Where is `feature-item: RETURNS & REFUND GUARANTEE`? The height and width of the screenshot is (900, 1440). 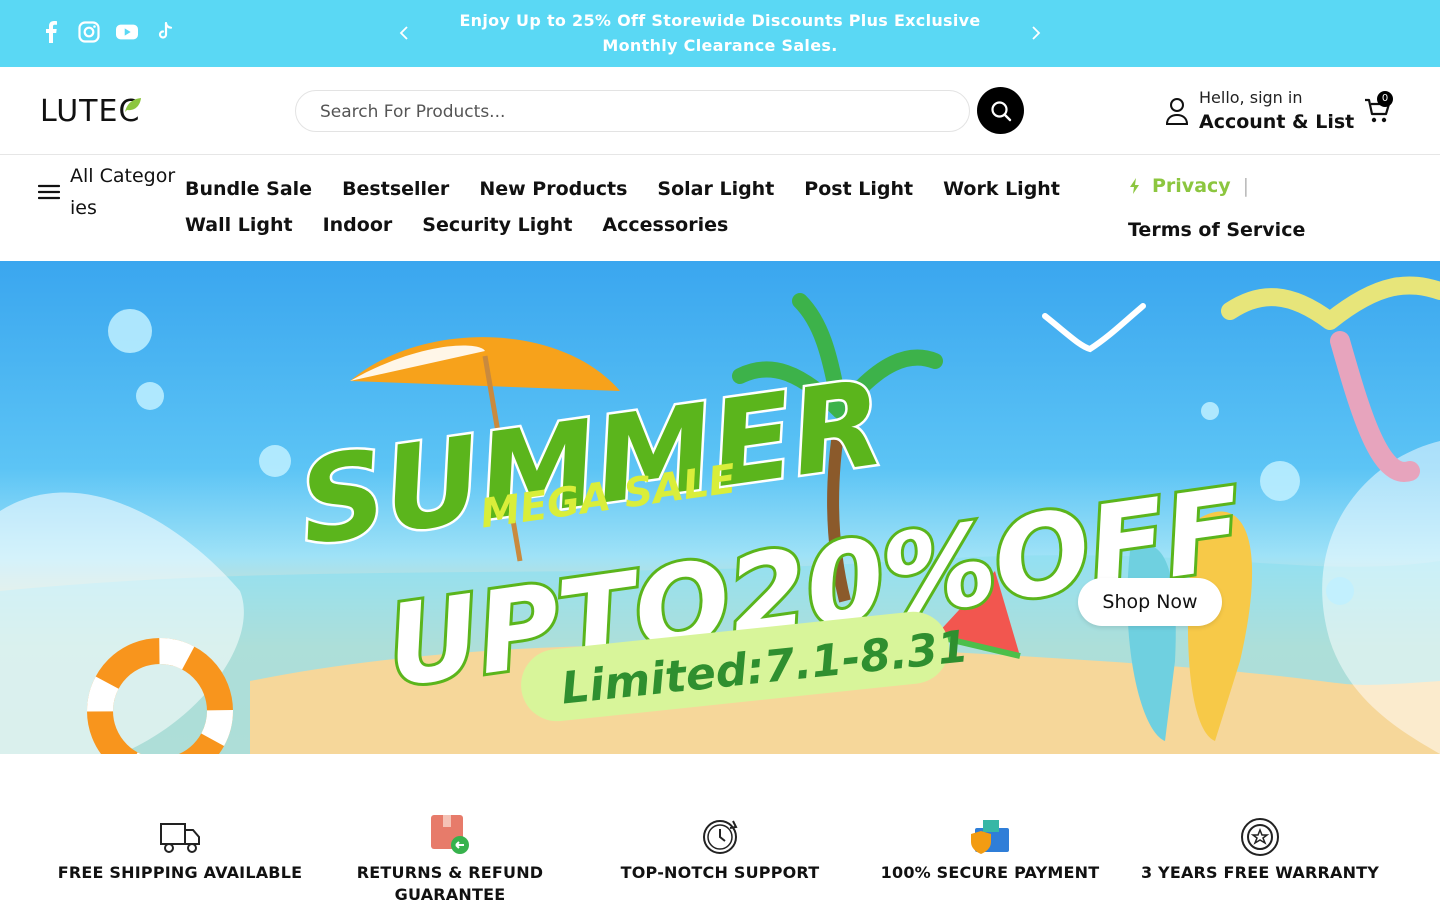 feature-item: RETURNS & REFUND GUARANTEE is located at coordinates (450, 856).